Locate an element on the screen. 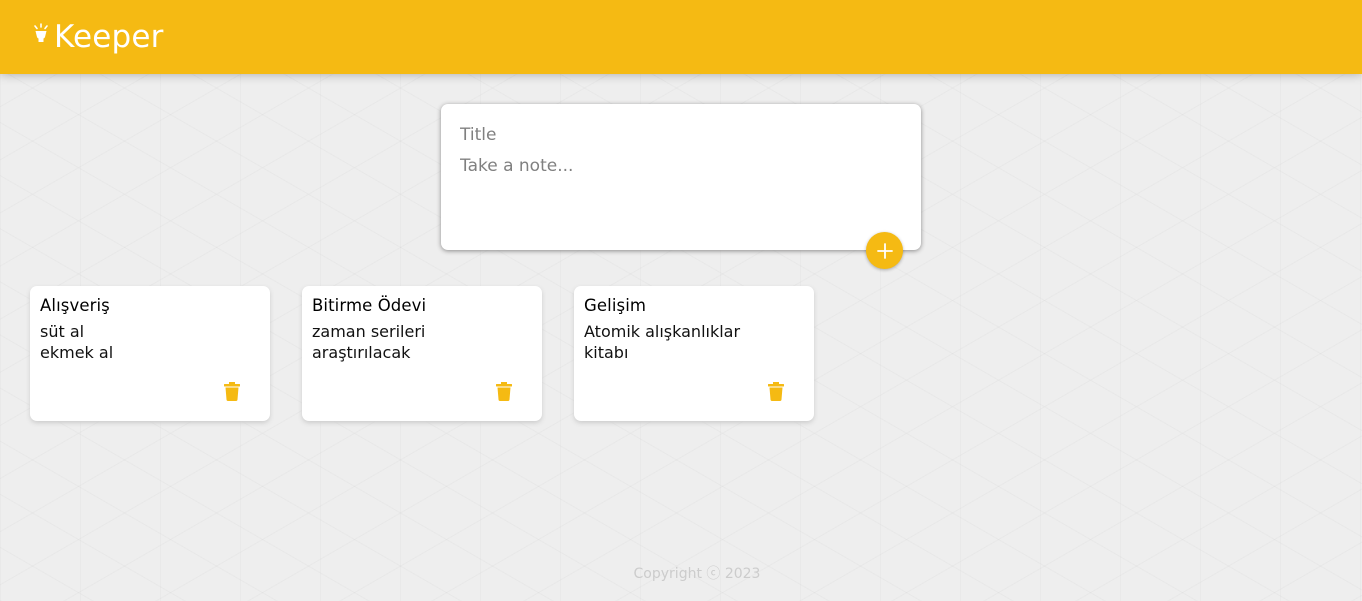 The height and width of the screenshot is (601, 1362). note-card: Gelişim Atomik alışkanlıklar kitabı is located at coordinates (694, 353).